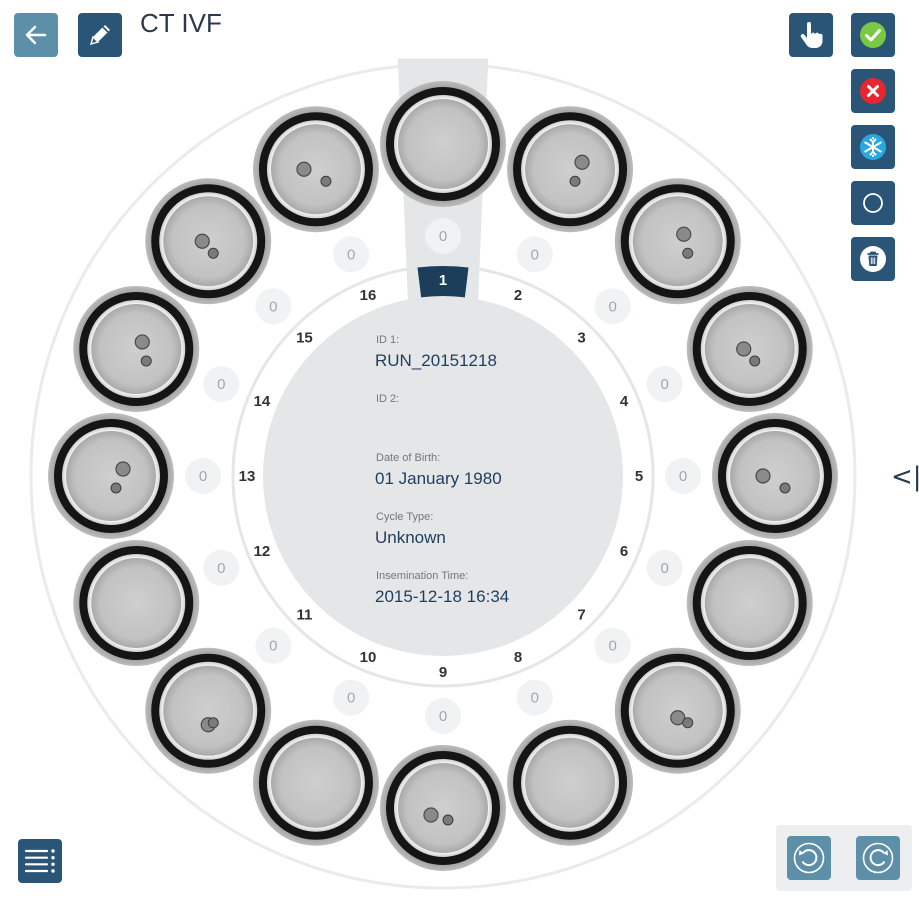 The width and height of the screenshot is (919, 900). I want to click on accept-button, so click(873, 35).